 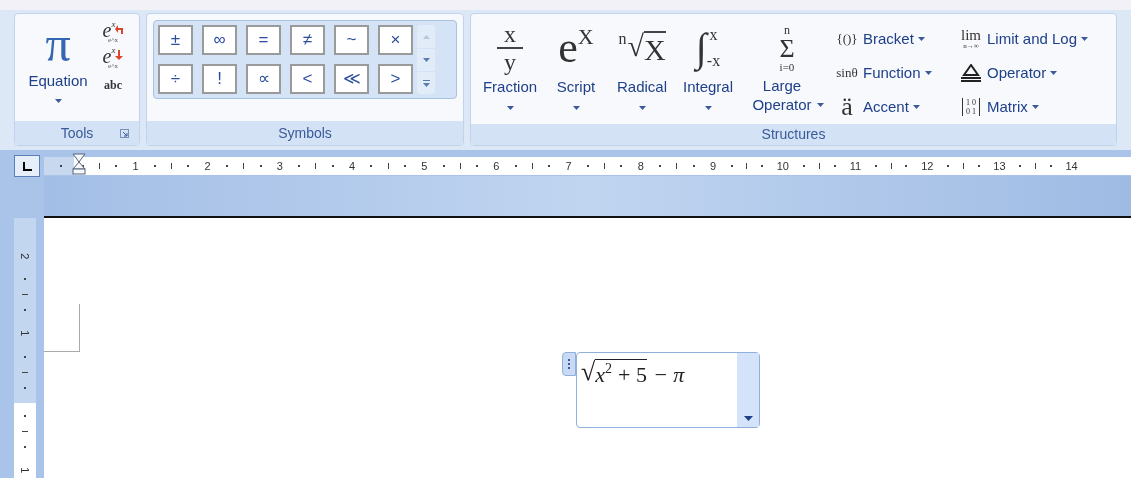 What do you see at coordinates (787, 48) in the screenshot?
I see `summation-icon: n Σ i=0` at bounding box center [787, 48].